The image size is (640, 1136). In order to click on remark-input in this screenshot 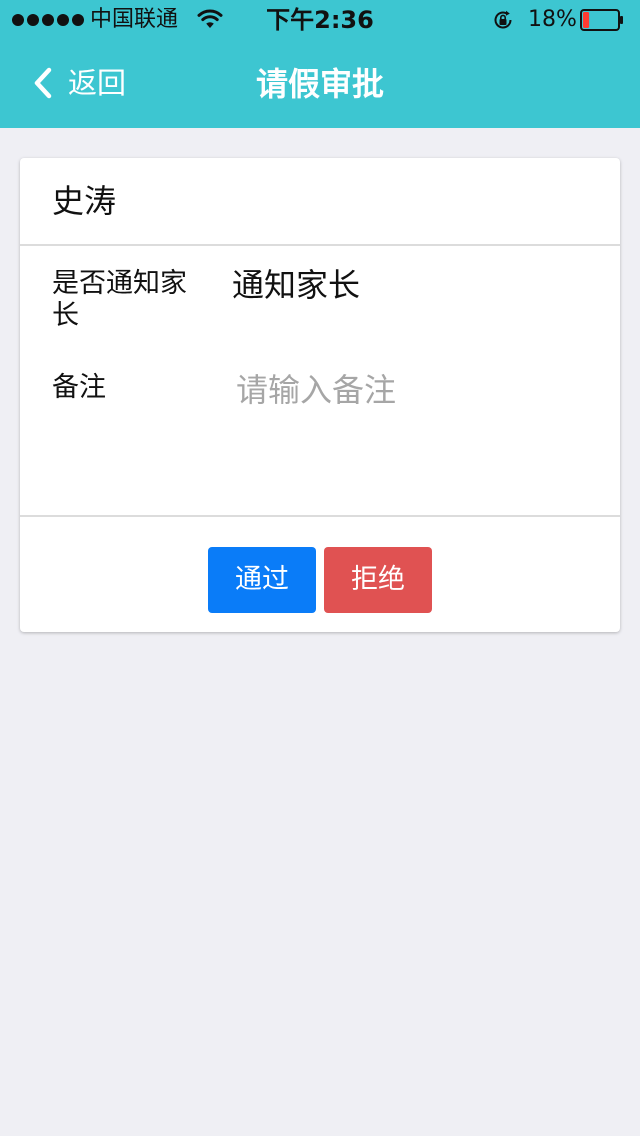, I will do `click(414, 426)`.